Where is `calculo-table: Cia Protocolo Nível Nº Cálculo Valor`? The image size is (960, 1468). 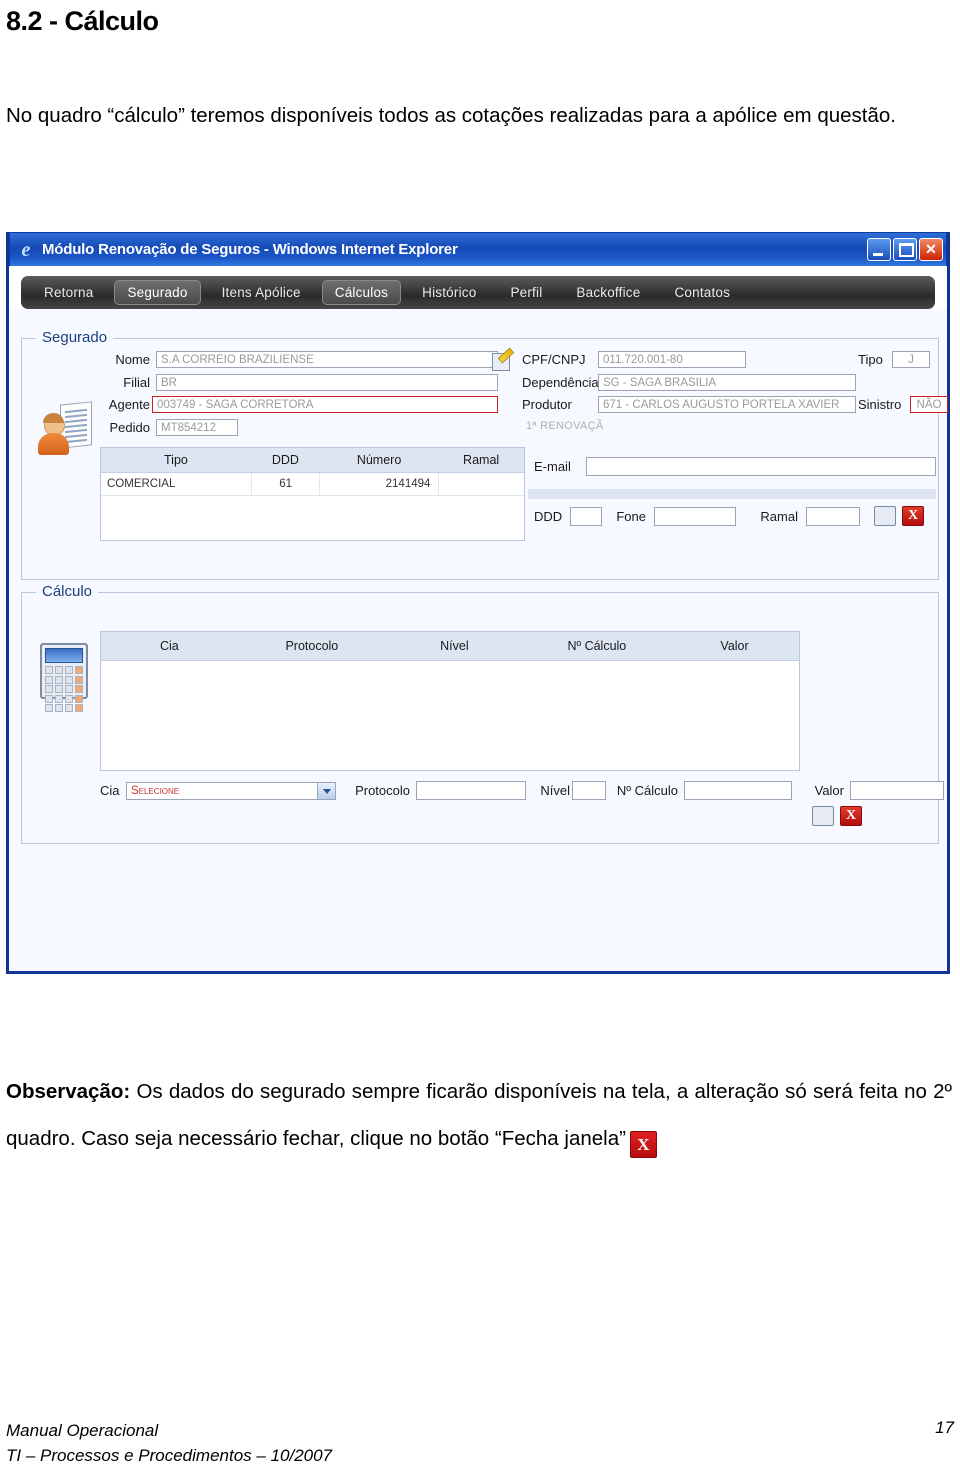 calculo-table: Cia Protocolo Nível Nº Cálculo Valor is located at coordinates (450, 701).